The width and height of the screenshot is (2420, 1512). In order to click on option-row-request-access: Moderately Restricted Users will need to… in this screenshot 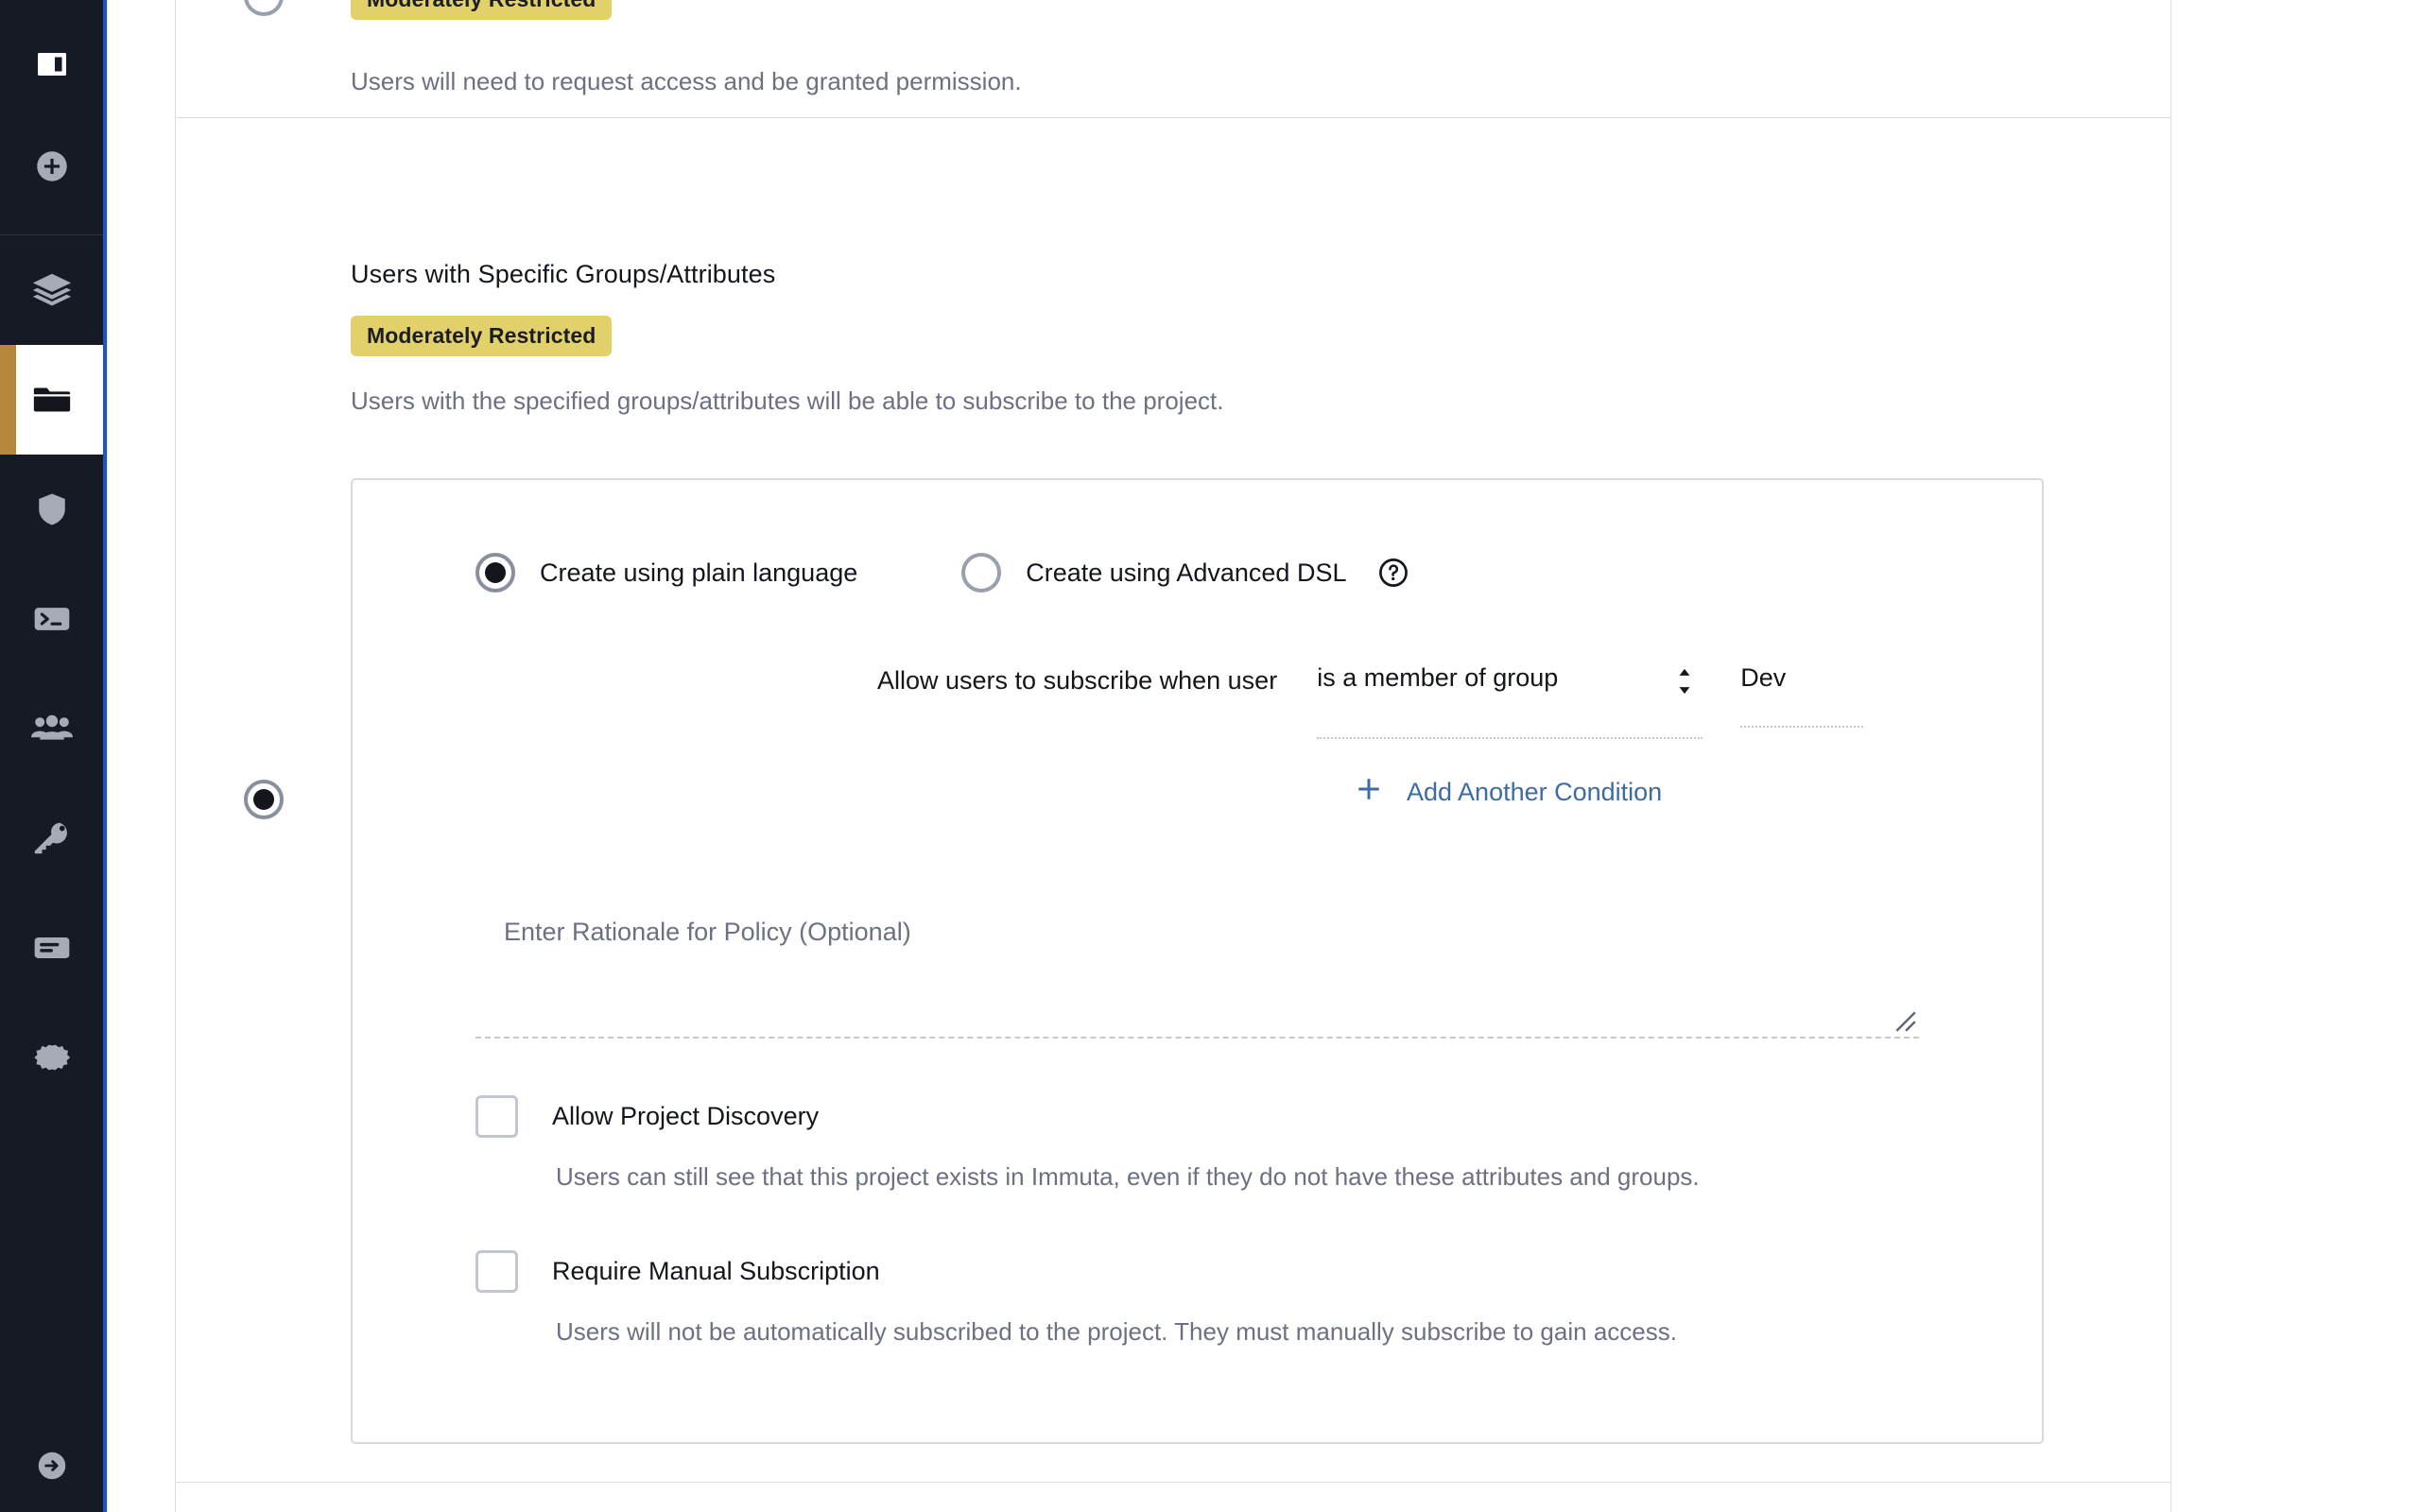, I will do `click(1173, 59)`.